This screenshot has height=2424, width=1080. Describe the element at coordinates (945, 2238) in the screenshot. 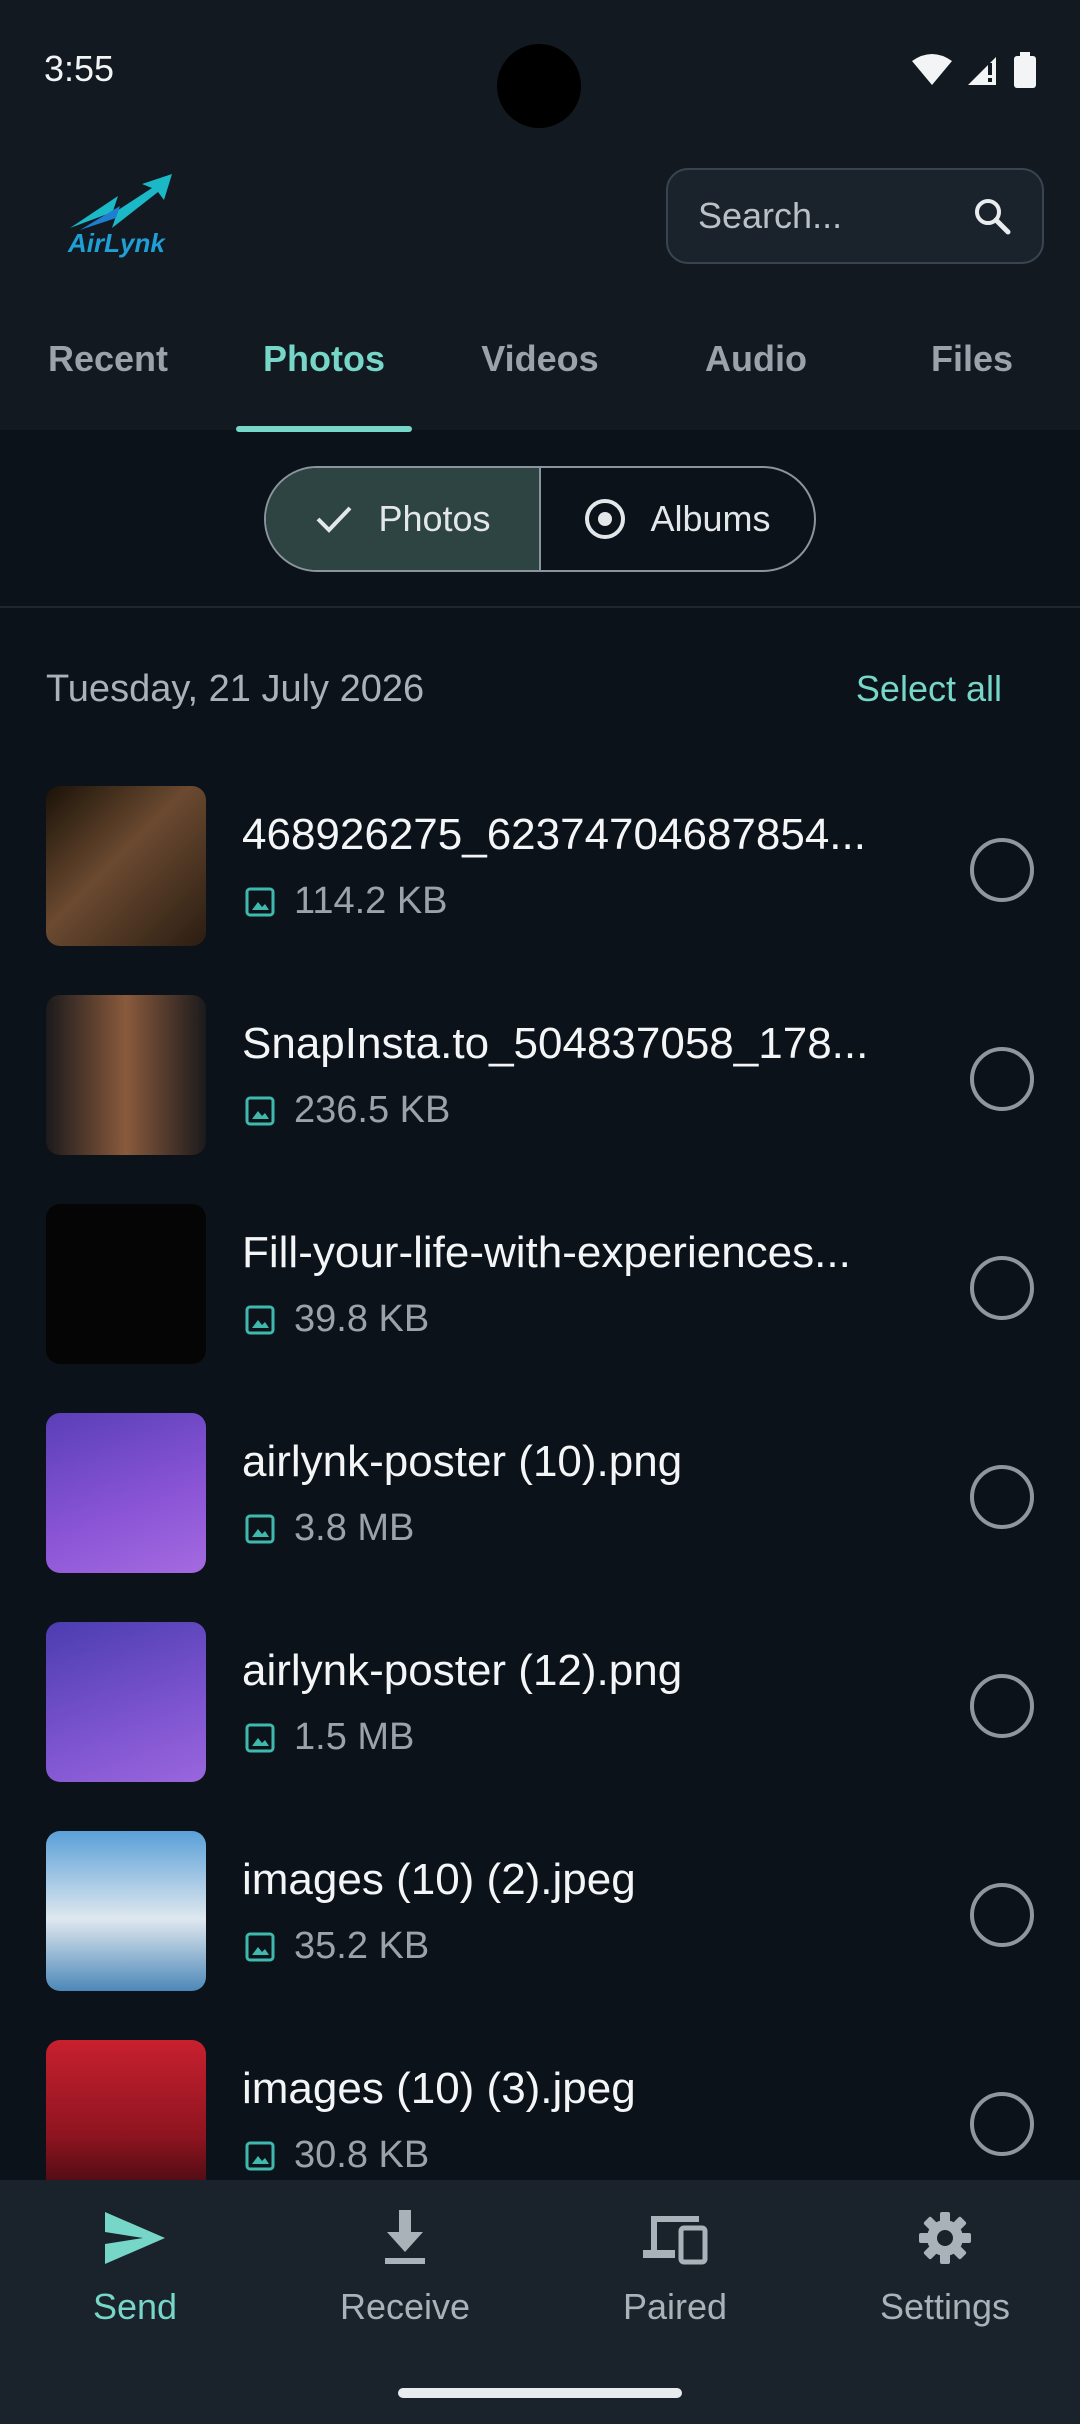

I see `gear-icon` at that location.